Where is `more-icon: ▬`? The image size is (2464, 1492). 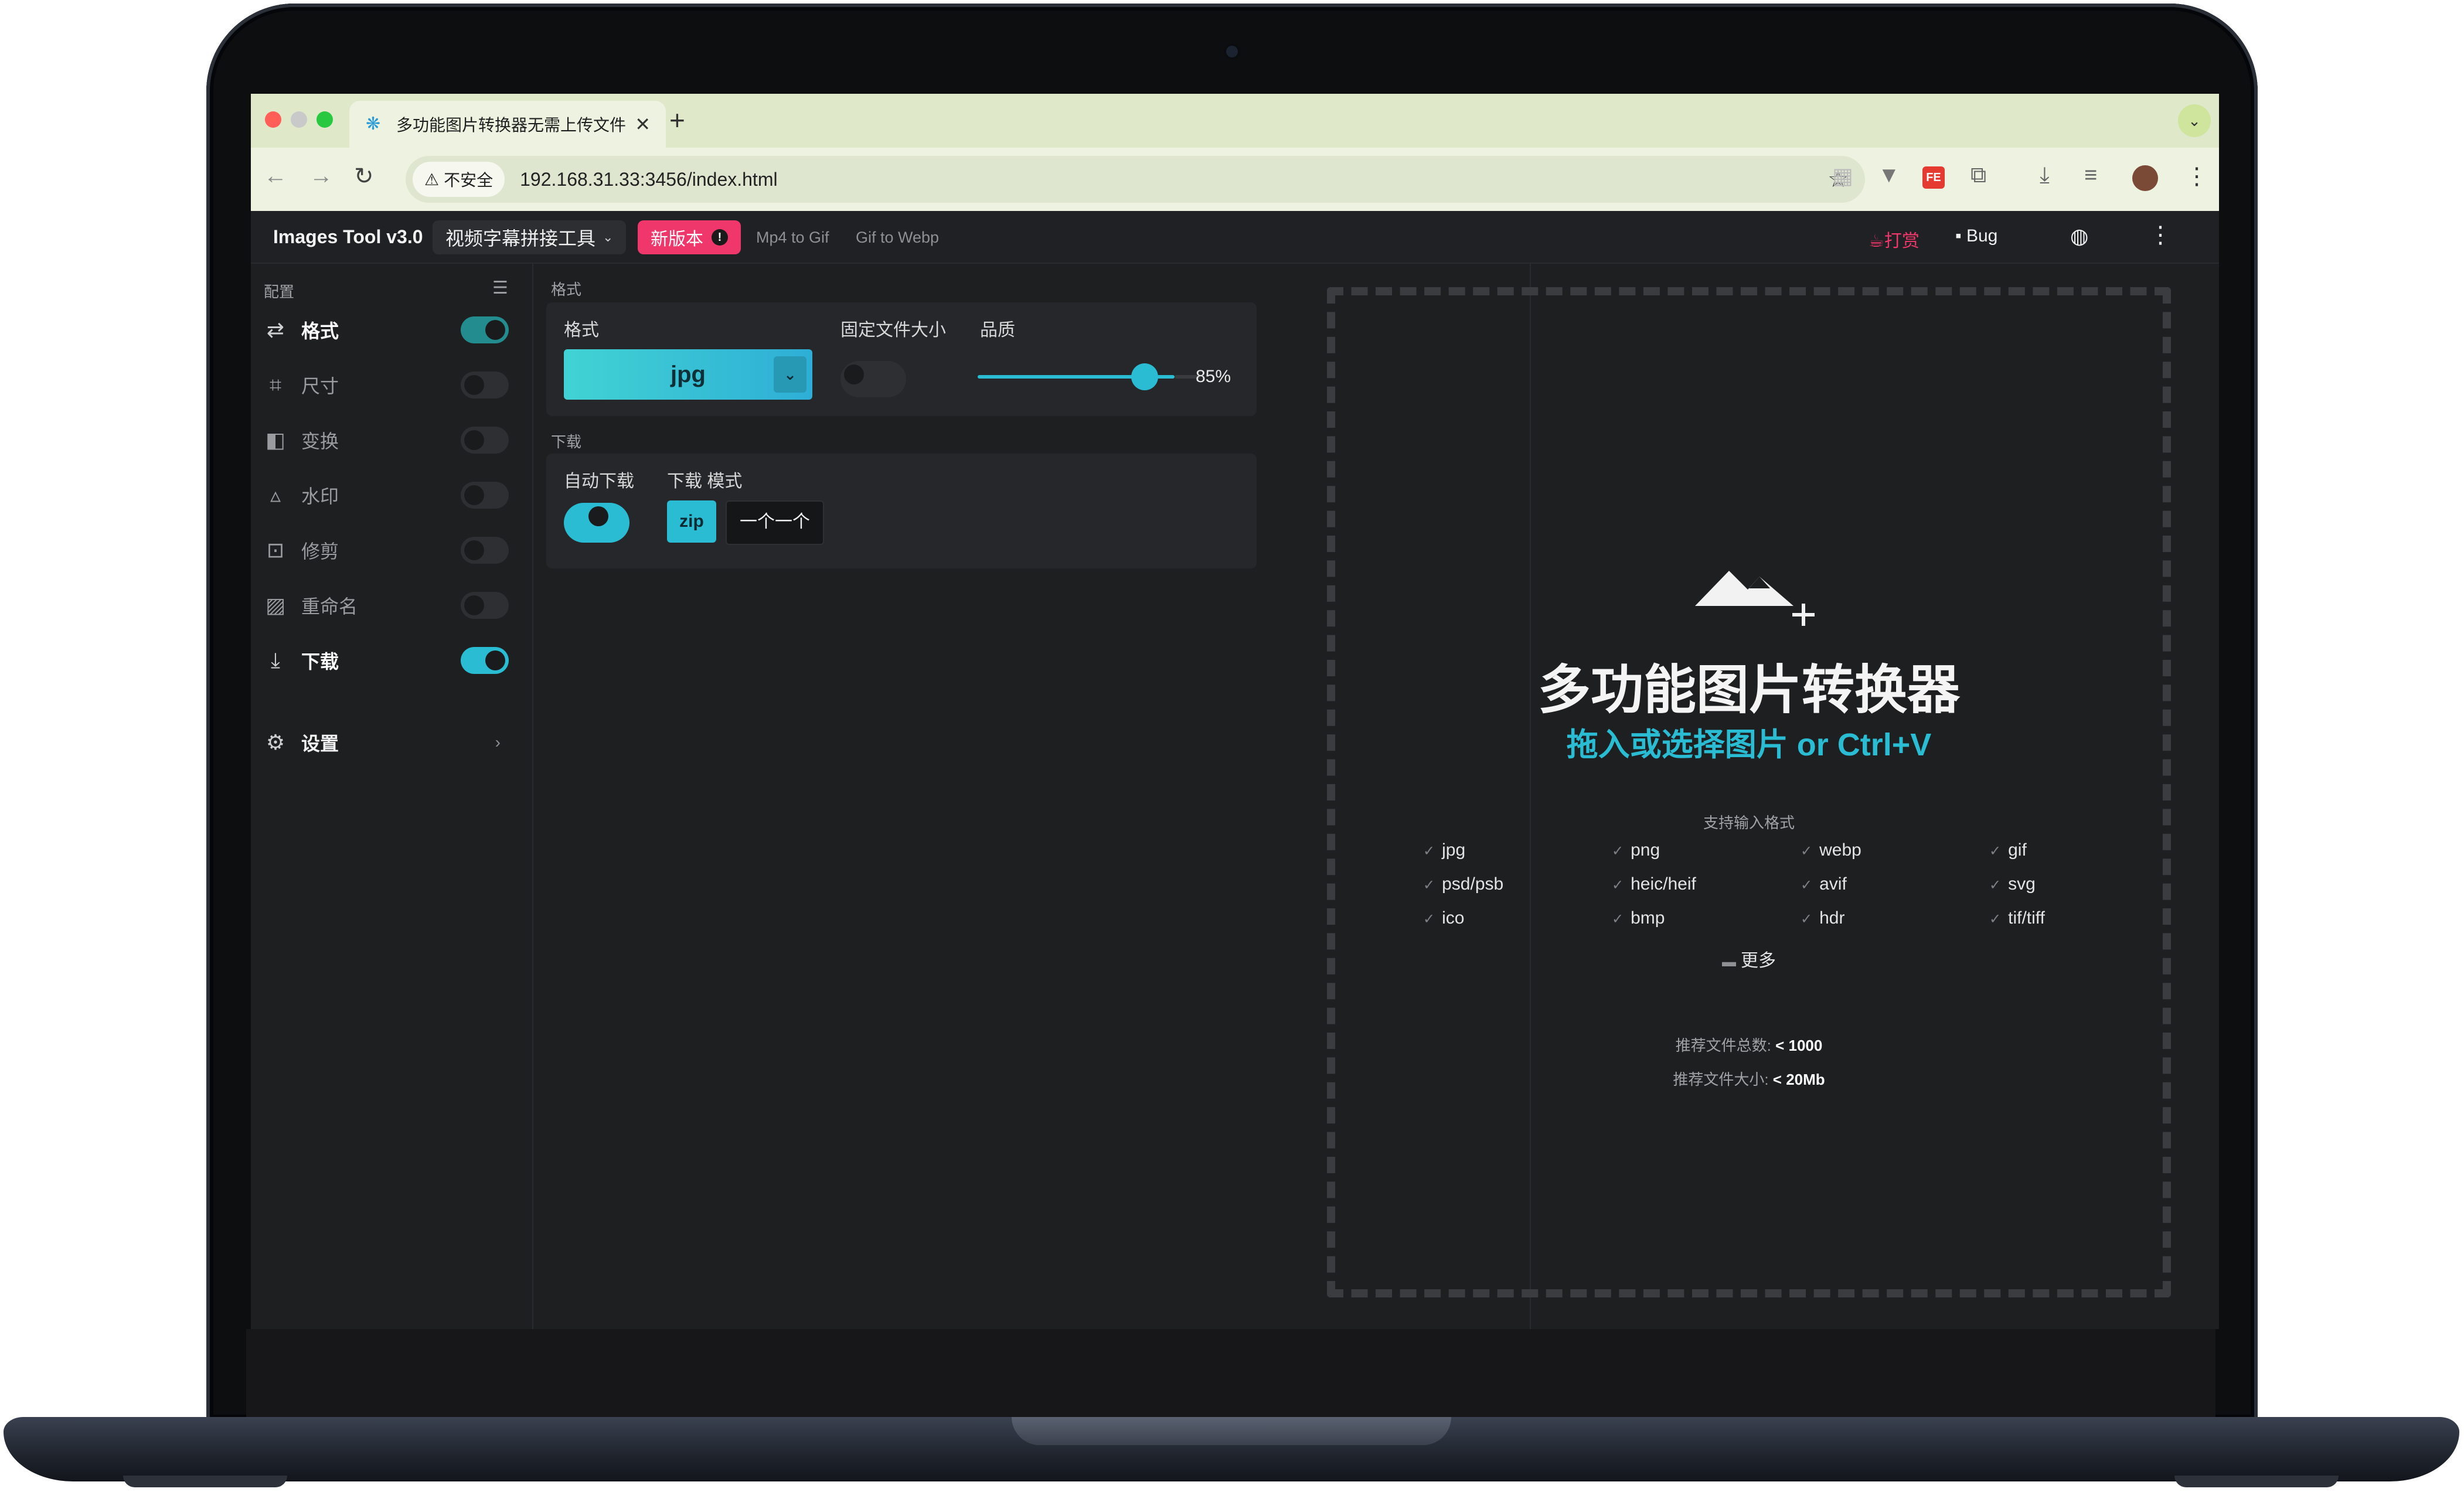 more-icon: ▬ is located at coordinates (1729, 962).